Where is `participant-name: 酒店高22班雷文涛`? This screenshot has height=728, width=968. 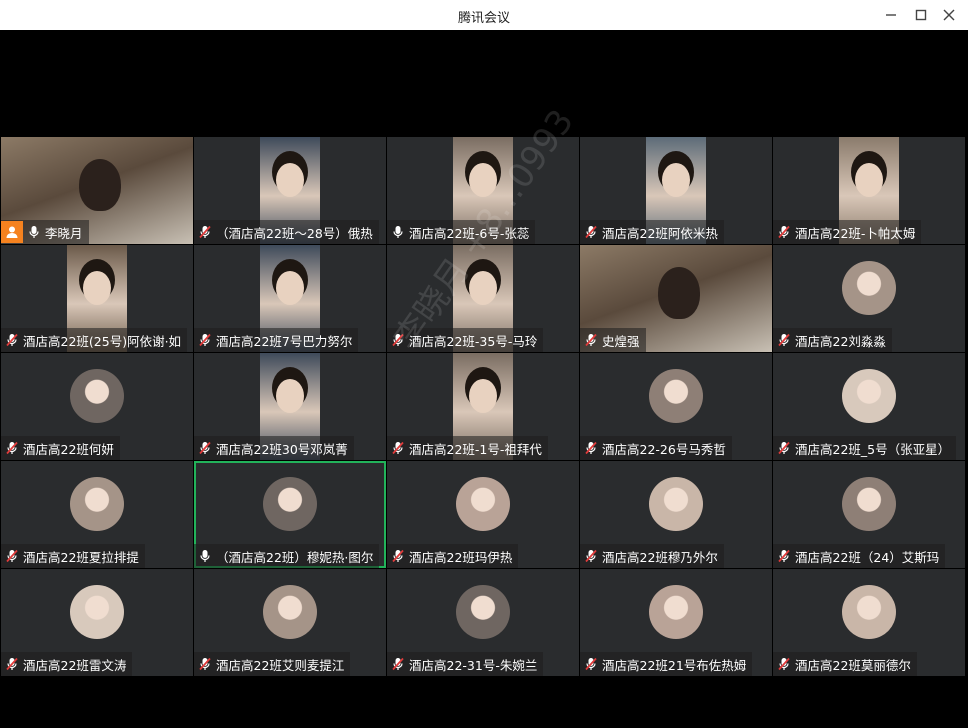 participant-name: 酒店高22班雷文涛 is located at coordinates (75, 665).